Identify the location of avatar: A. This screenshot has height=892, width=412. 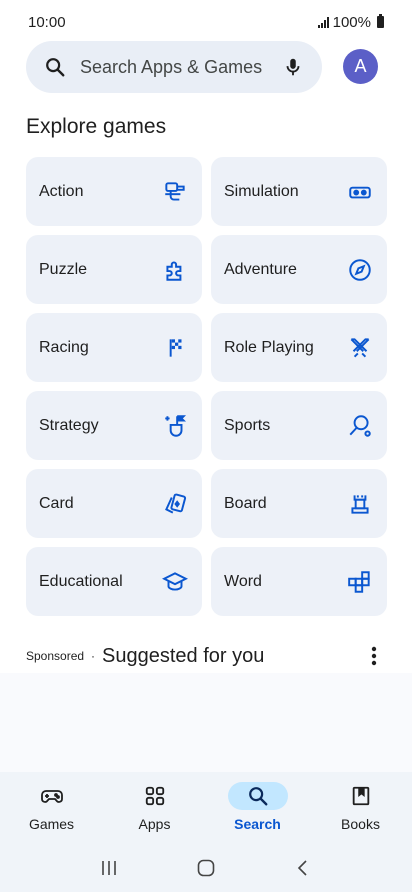
(360, 66).